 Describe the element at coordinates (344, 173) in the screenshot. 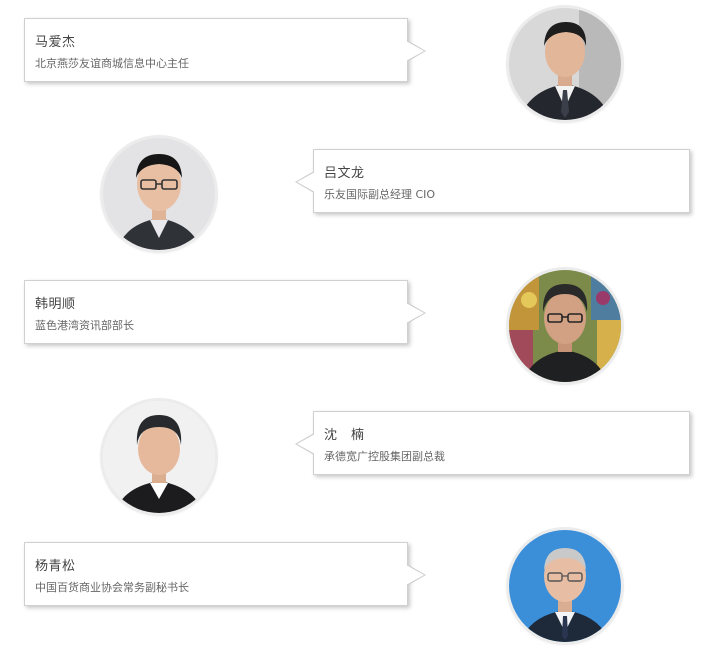

I see `person-name: 吕文龙` at that location.